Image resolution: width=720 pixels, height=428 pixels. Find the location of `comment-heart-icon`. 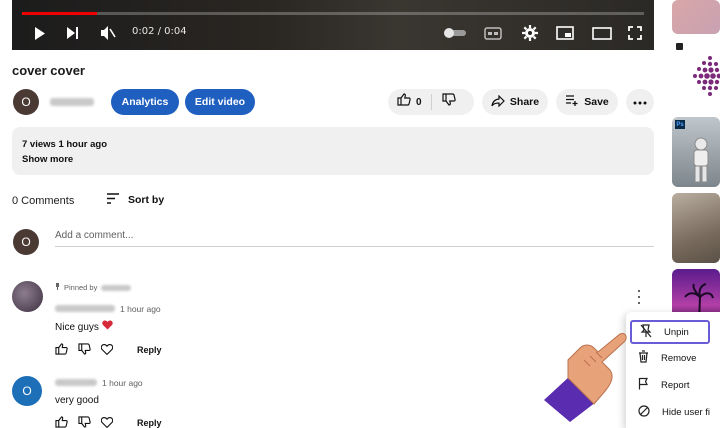

comment-heart-icon is located at coordinates (107, 350).